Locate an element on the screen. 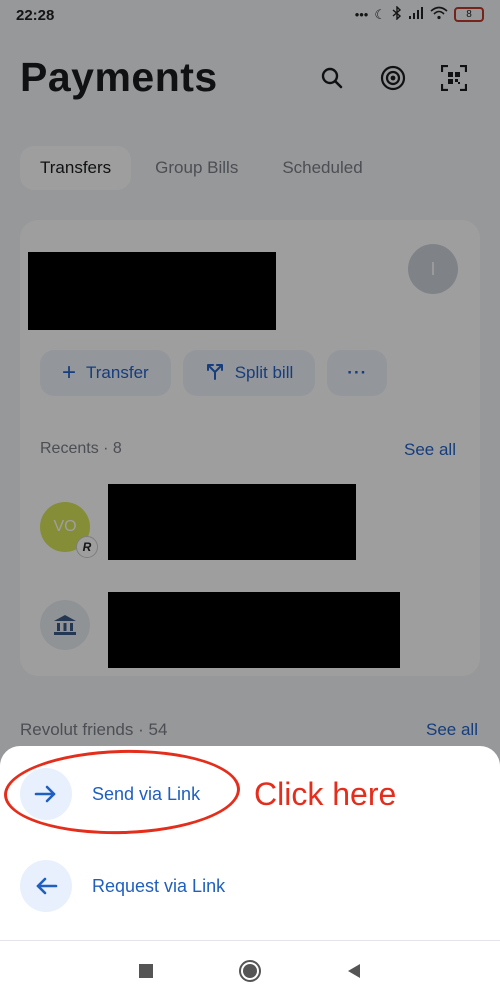 This screenshot has width=500, height=1000. back-icon is located at coordinates (354, 971).